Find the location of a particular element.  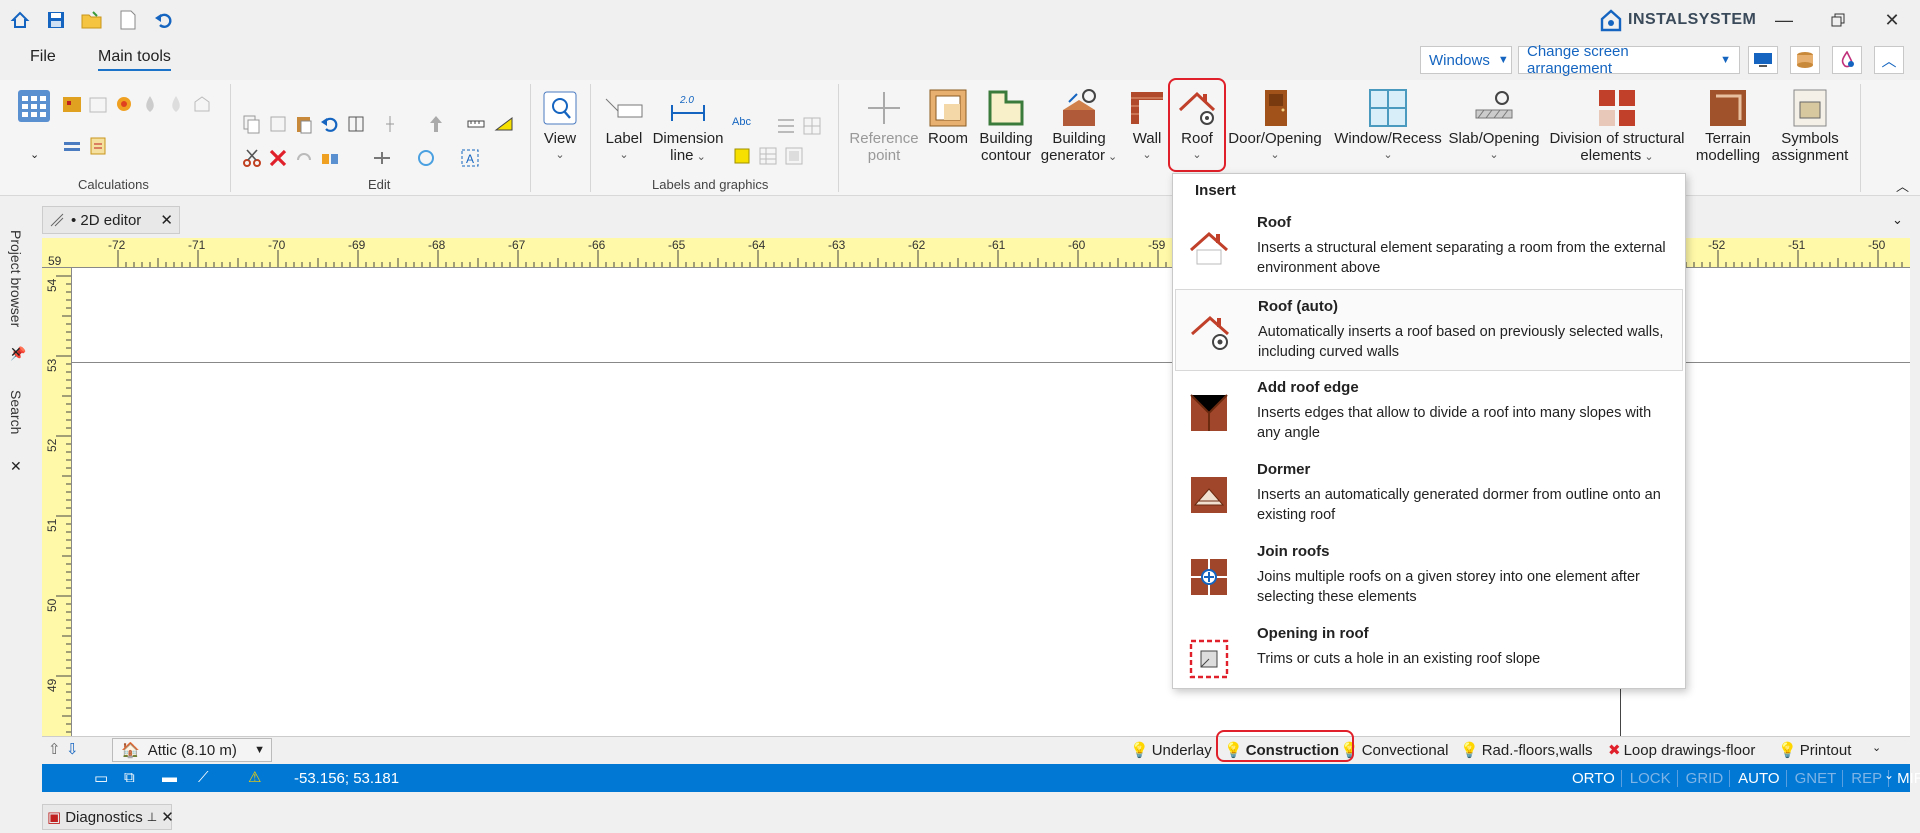

snap-icon is located at coordinates (426, 158).